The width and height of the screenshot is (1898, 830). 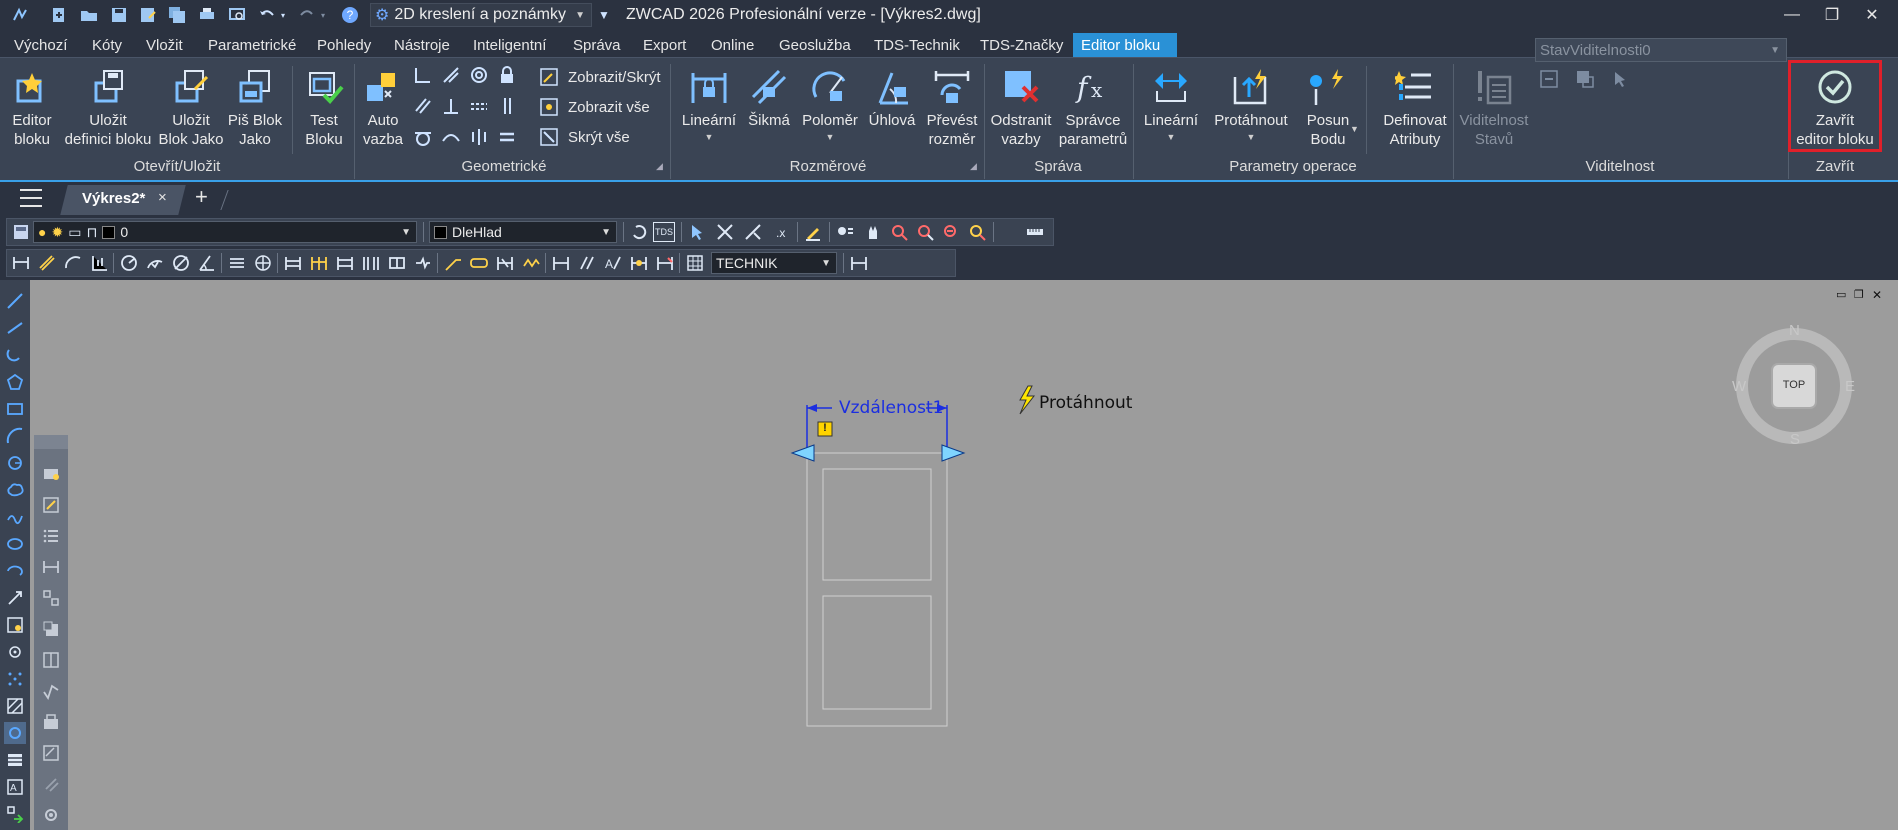 What do you see at coordinates (15, 733) in the screenshot?
I see `region-tool-icon` at bounding box center [15, 733].